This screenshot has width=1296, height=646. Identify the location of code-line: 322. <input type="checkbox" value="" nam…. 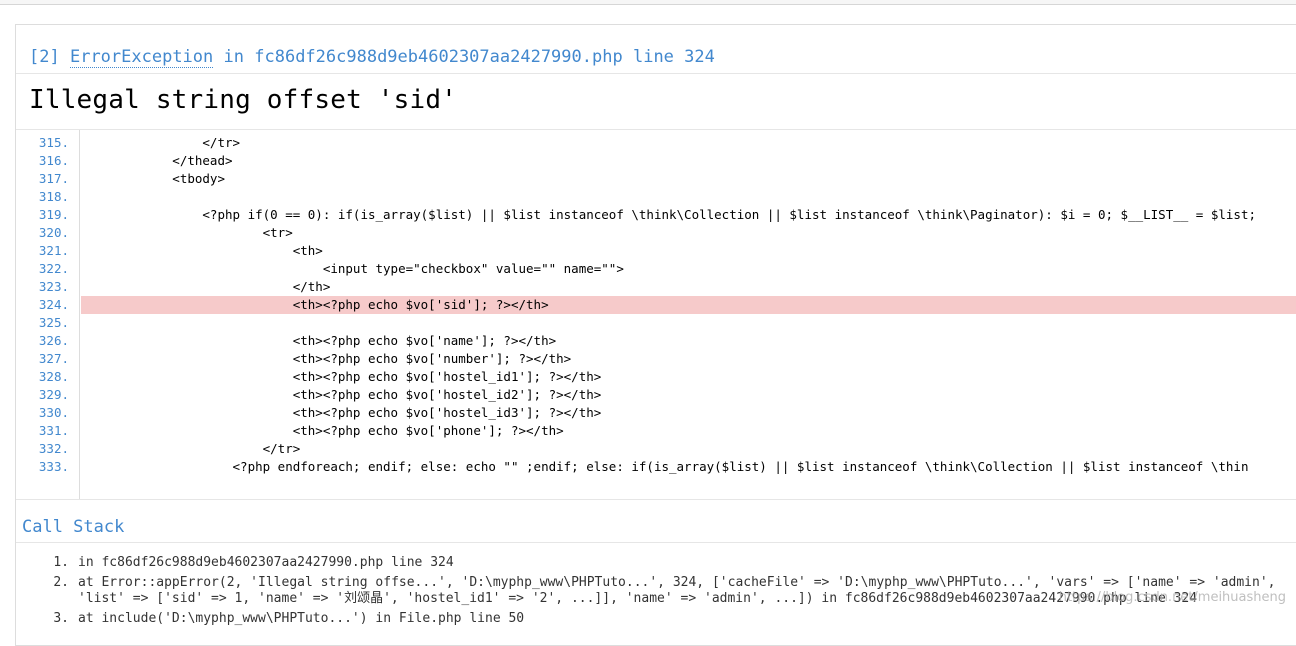
(656, 269).